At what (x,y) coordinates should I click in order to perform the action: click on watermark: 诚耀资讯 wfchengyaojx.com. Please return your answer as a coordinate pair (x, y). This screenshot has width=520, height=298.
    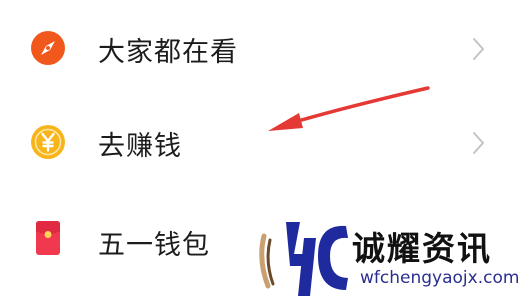
    Looking at the image, I should click on (384, 257).